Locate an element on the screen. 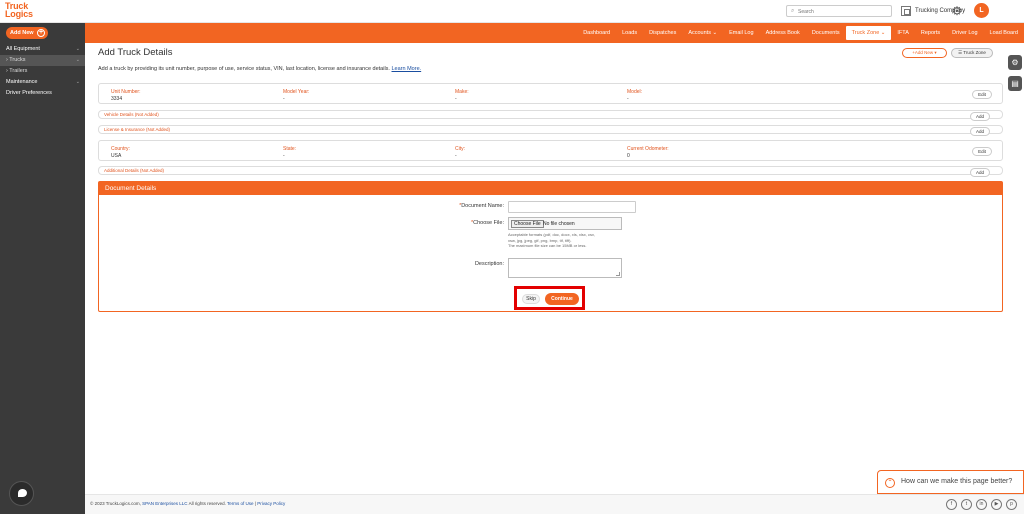  user-avatar: L is located at coordinates (981, 10).